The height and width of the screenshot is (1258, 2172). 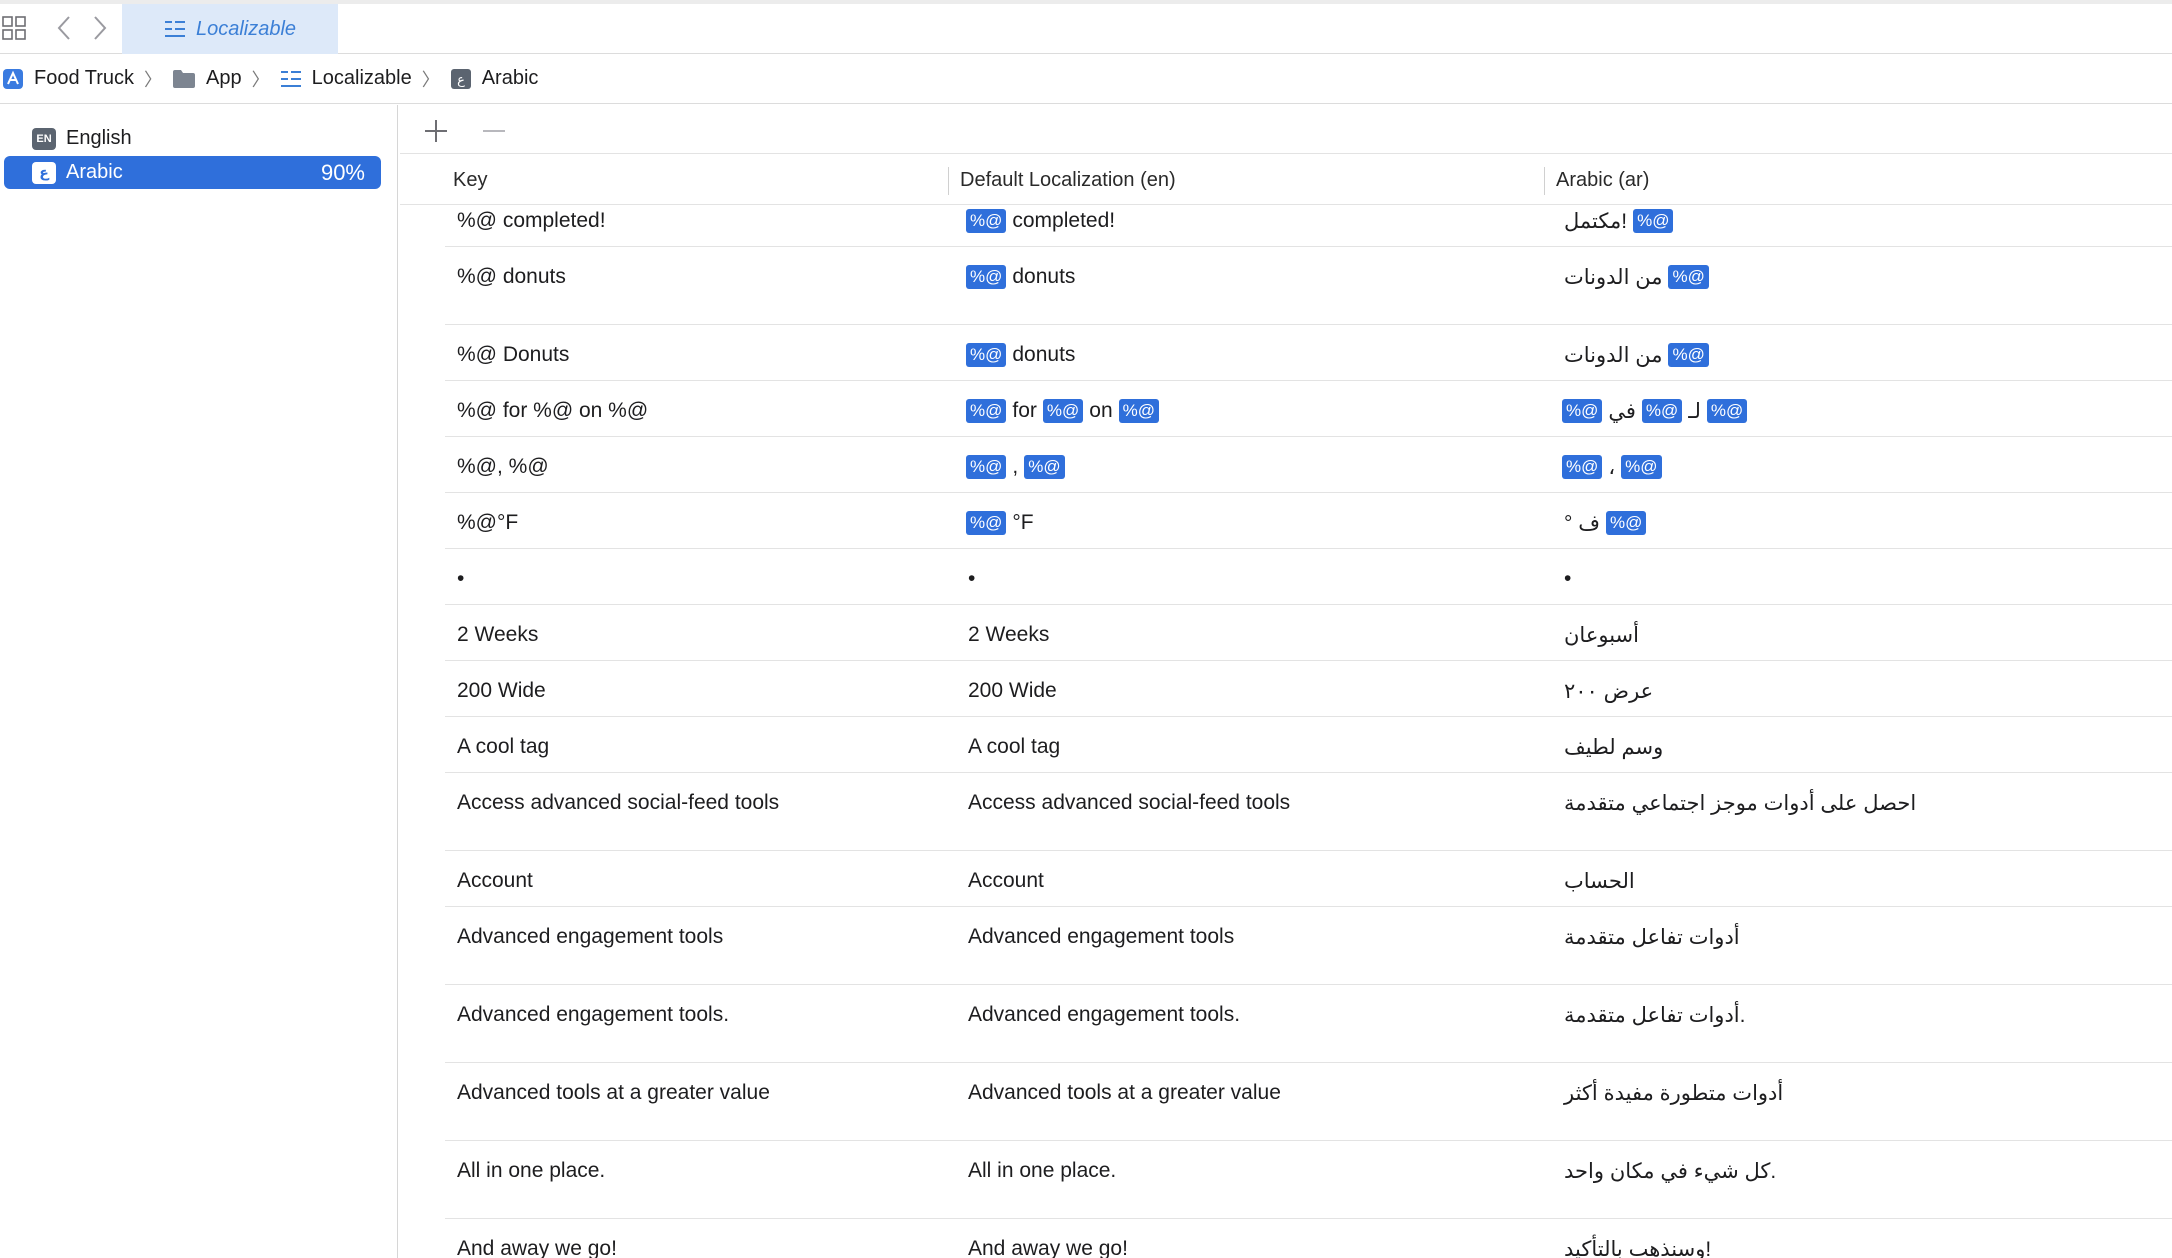 I want to click on cell-text: Advanced tools at a greater value, so click(x=1124, y=1092).